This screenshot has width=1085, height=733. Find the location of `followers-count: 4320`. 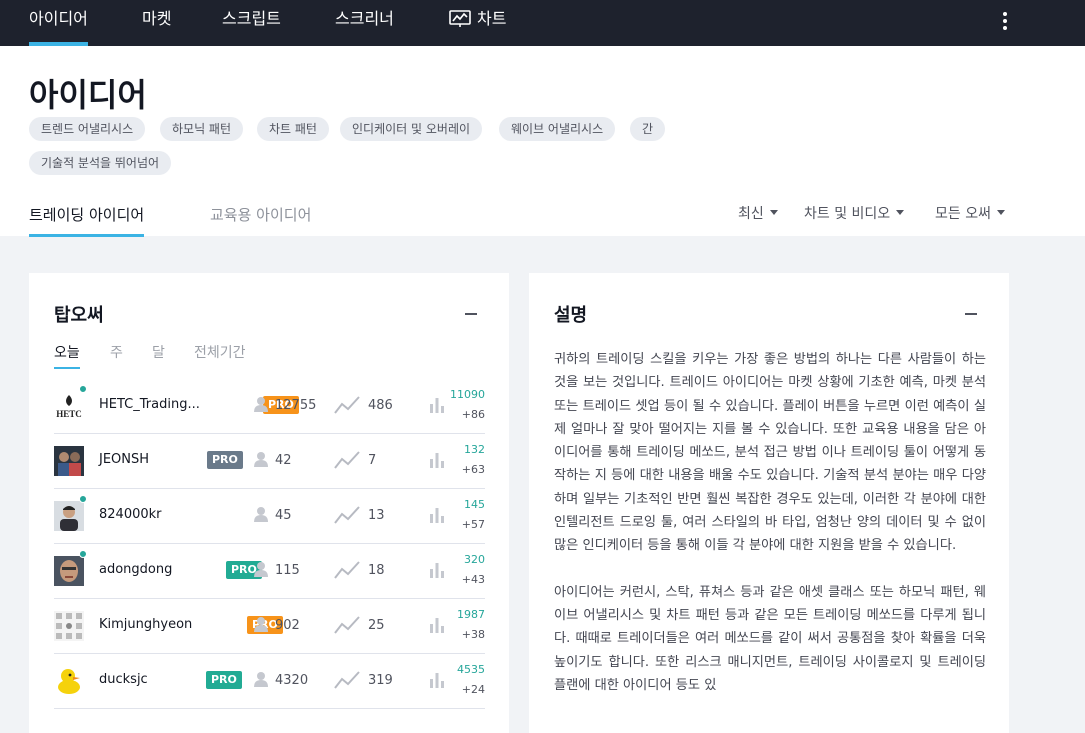

followers-count: 4320 is located at coordinates (292, 680).